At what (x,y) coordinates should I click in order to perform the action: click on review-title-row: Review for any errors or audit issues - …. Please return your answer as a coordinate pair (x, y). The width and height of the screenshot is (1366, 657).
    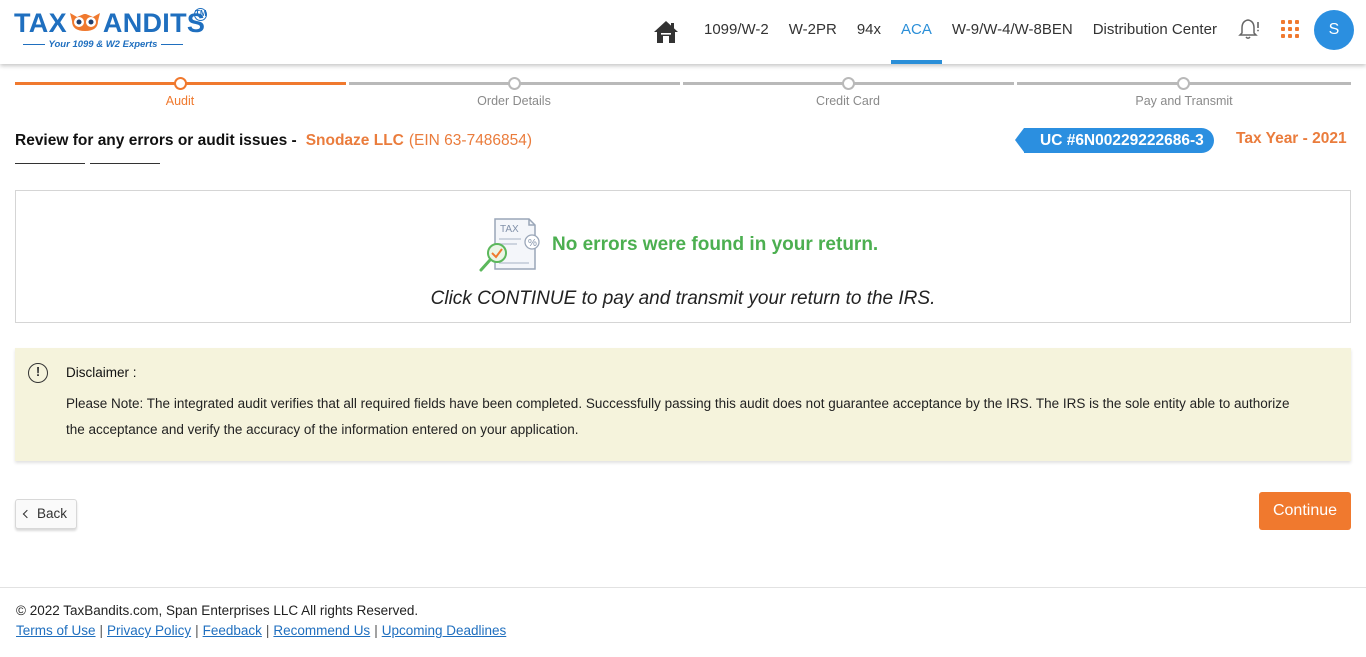
    Looking at the image, I should click on (273, 141).